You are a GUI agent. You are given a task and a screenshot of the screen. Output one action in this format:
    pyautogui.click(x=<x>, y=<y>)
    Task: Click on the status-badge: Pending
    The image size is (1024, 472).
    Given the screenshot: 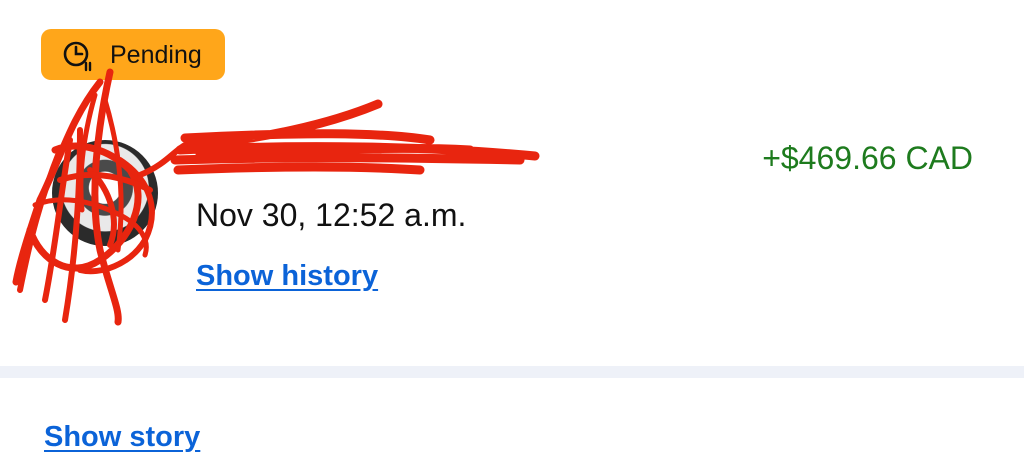 What is the action you would take?
    pyautogui.click(x=133, y=54)
    